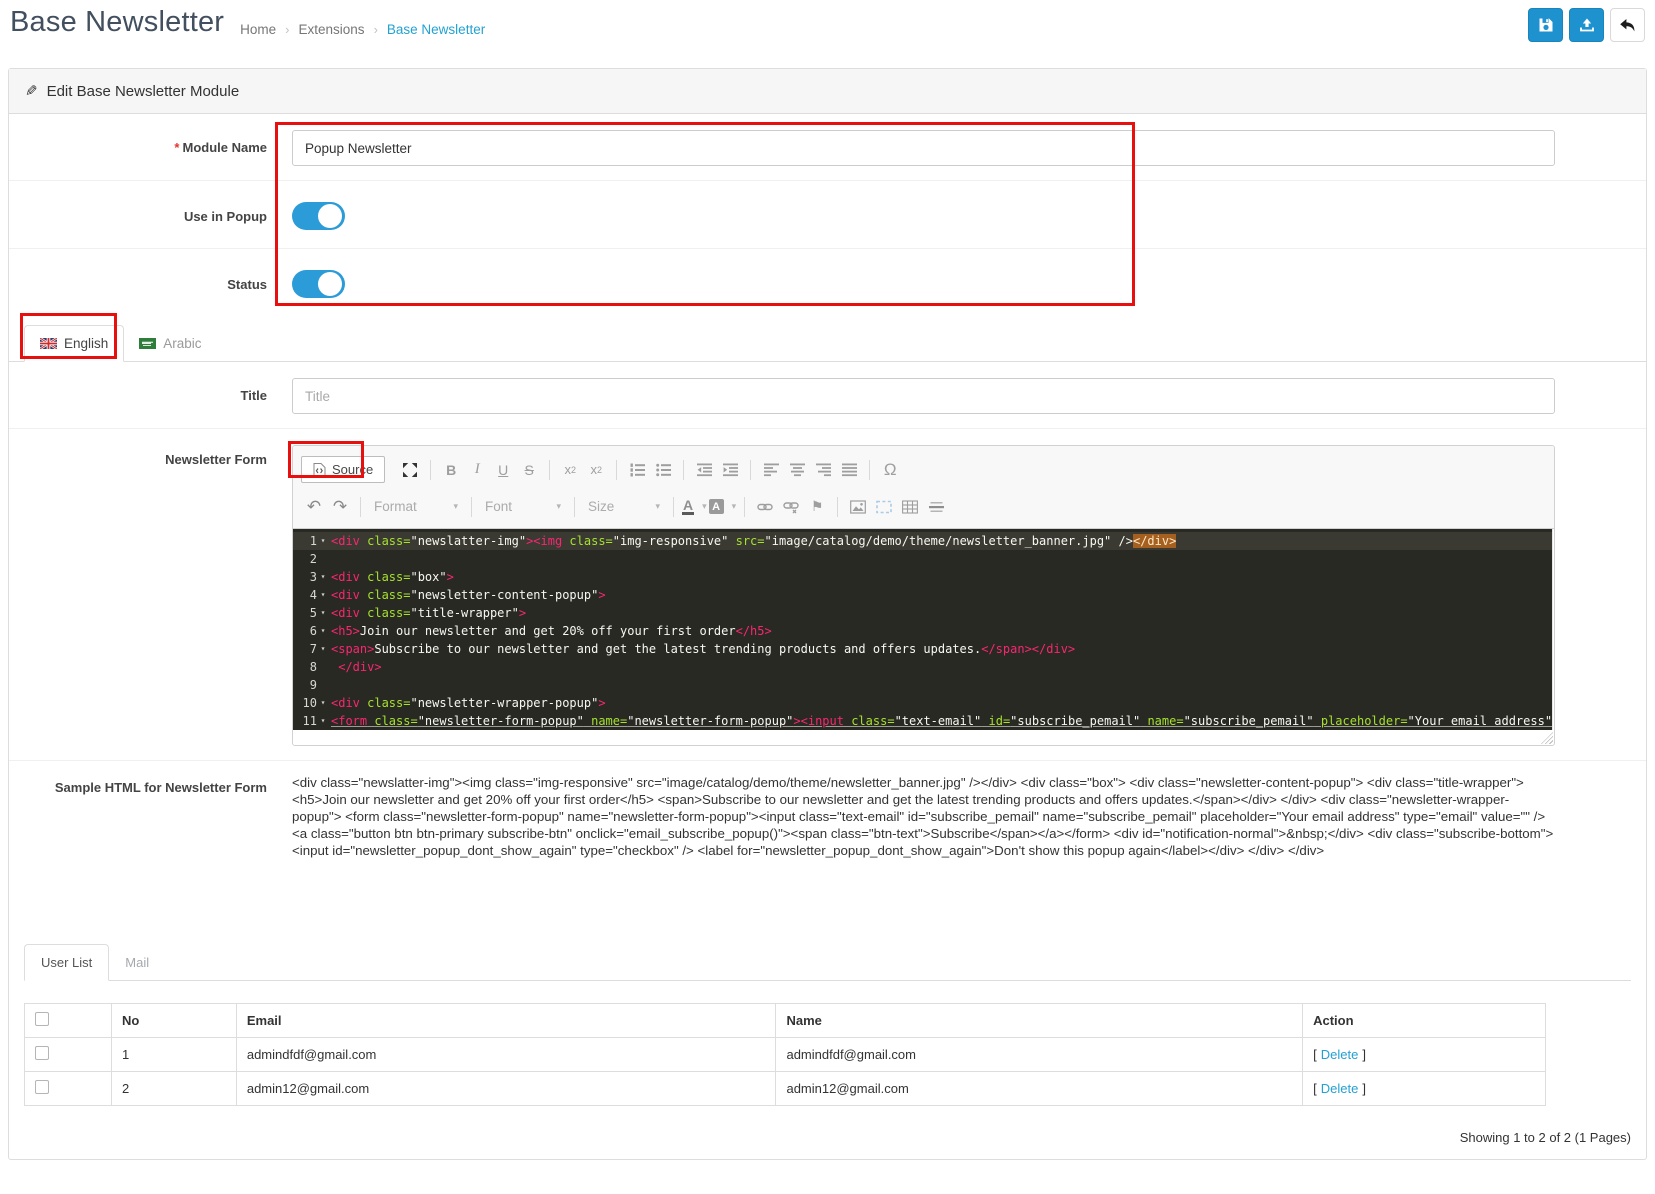  What do you see at coordinates (765, 507) in the screenshot?
I see `link-icon` at bounding box center [765, 507].